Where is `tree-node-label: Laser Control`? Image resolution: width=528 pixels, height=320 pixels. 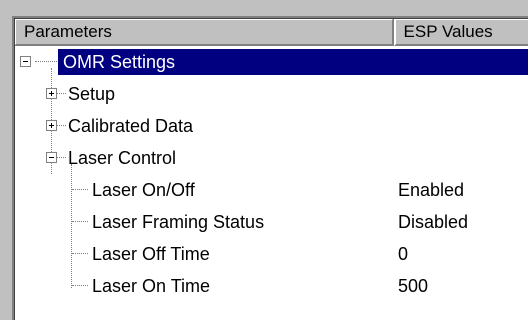 tree-node-label: Laser Control is located at coordinates (122, 158).